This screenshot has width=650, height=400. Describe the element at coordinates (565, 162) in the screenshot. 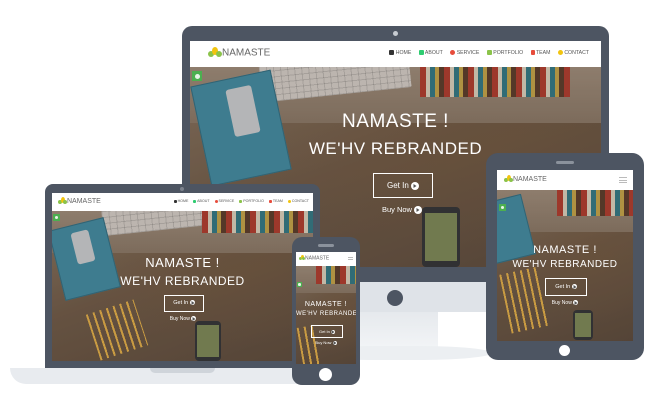

I see `tablet-speaker` at that location.